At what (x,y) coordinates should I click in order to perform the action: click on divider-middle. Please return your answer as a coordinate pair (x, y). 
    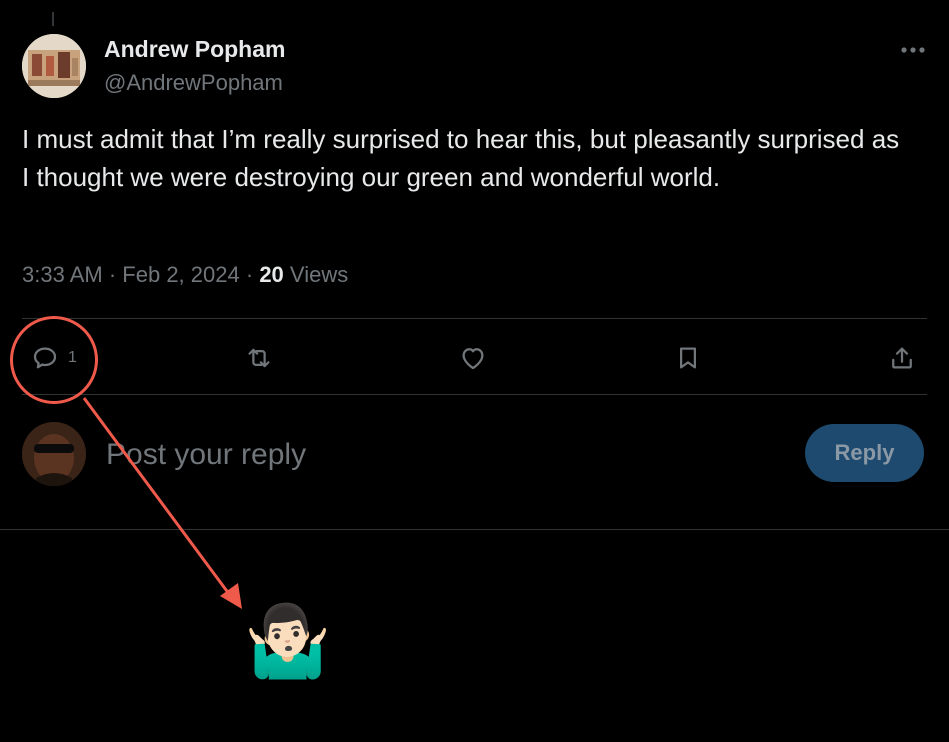
    Looking at the image, I should click on (474, 394).